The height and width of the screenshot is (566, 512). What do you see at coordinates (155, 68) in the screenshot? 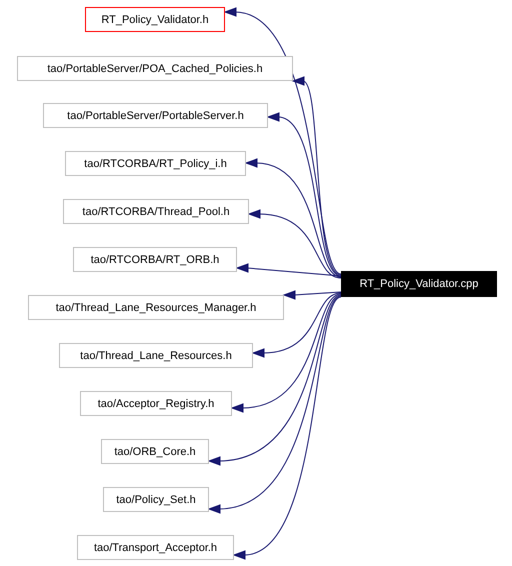
I see `header-file-node: tao/PortableServer/POA_Cached_Policies.h` at bounding box center [155, 68].